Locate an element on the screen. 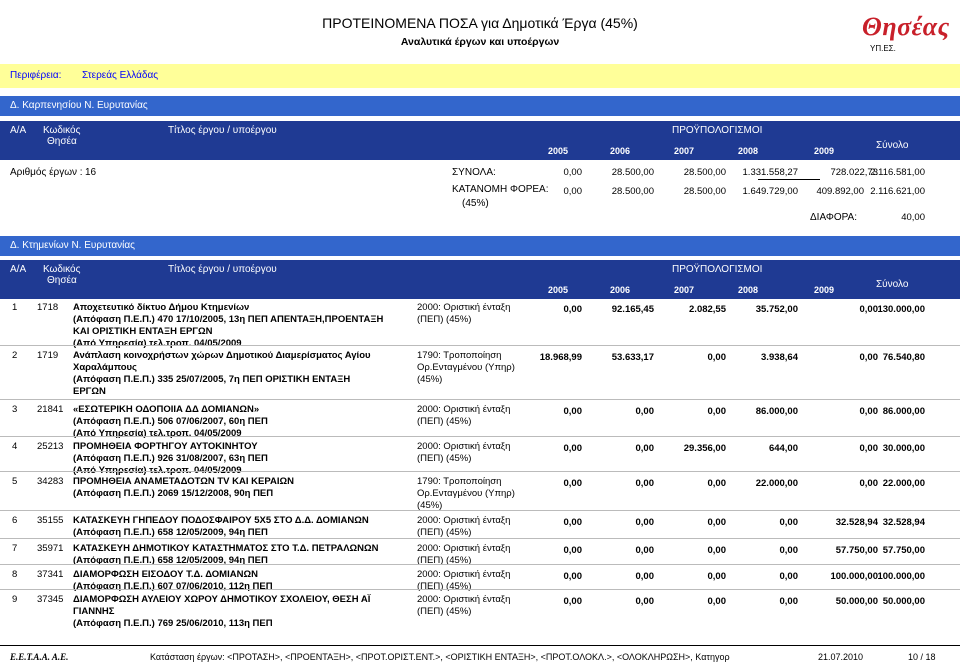  row-code: 35155 is located at coordinates (50, 520).